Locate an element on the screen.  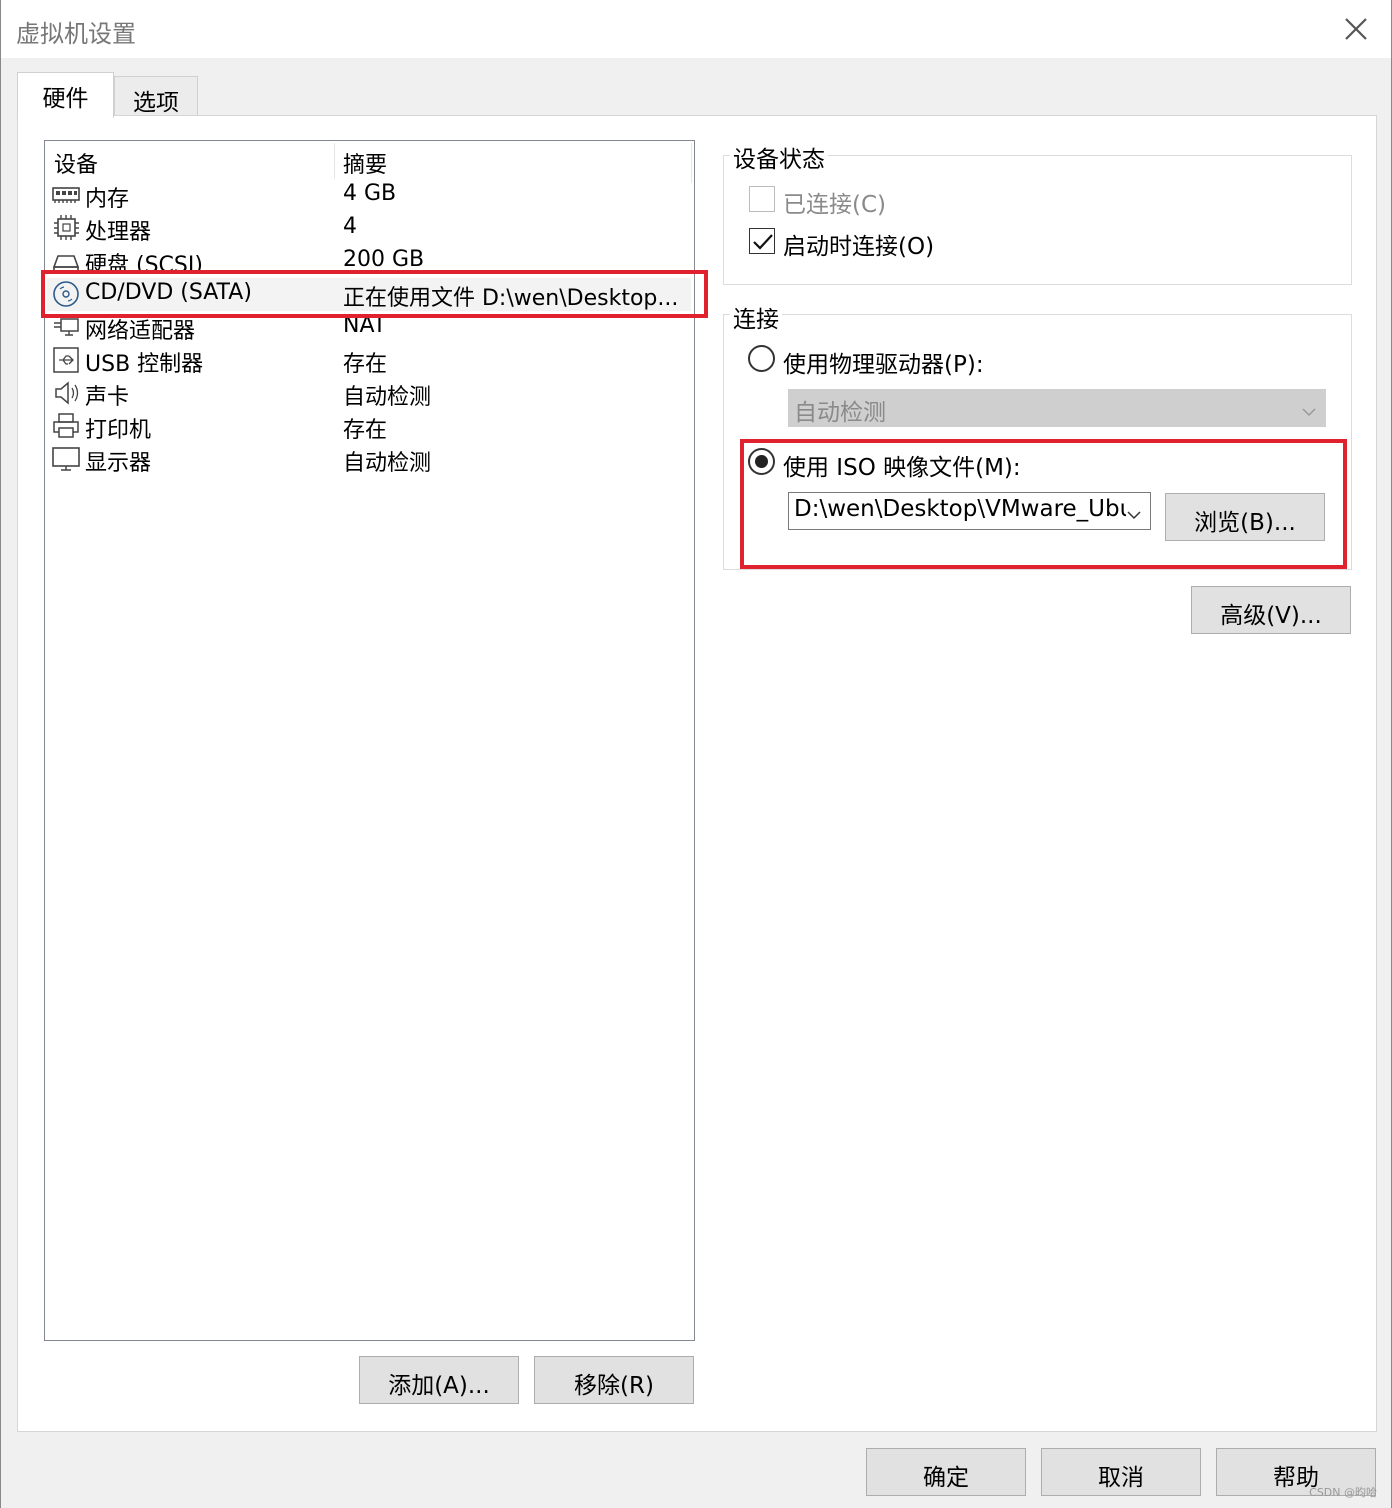
device-name: 网络适配器 is located at coordinates (140, 331).